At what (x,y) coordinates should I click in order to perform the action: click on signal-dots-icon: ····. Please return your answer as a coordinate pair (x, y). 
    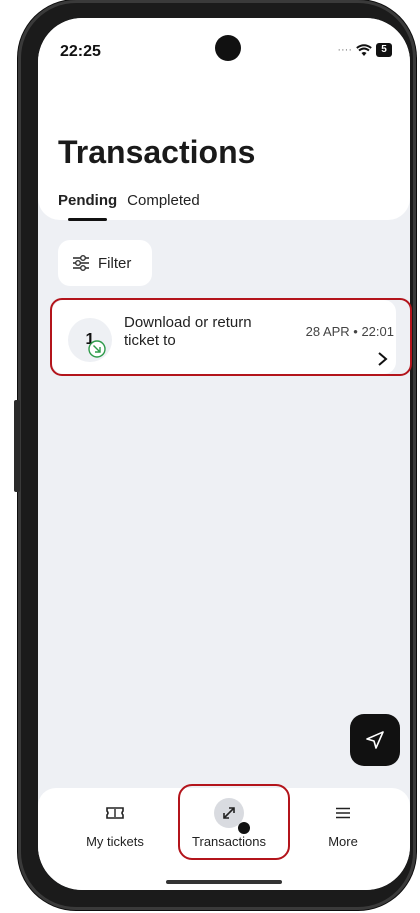
    Looking at the image, I should click on (344, 50).